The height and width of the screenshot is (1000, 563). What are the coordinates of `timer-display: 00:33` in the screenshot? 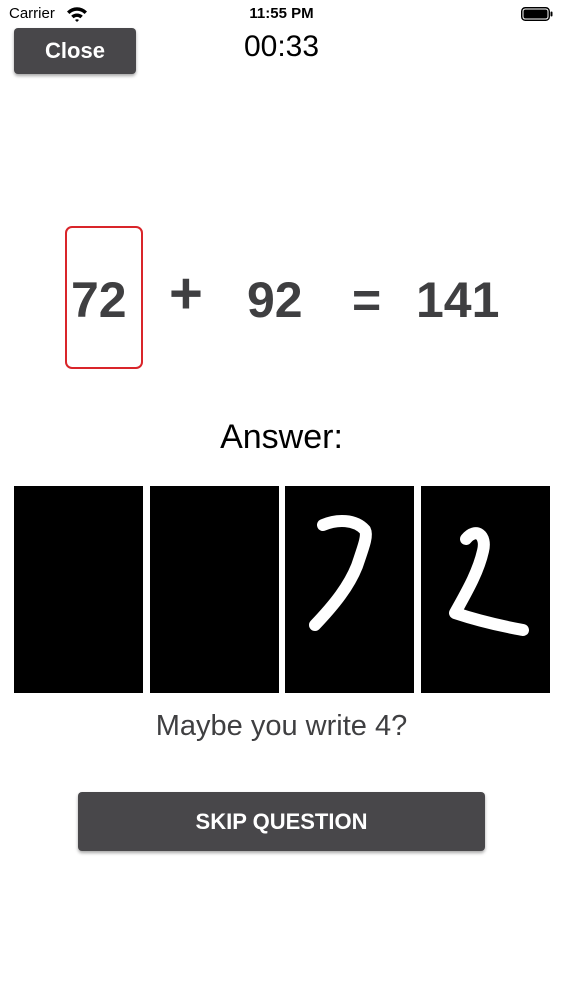 It's located at (281, 46).